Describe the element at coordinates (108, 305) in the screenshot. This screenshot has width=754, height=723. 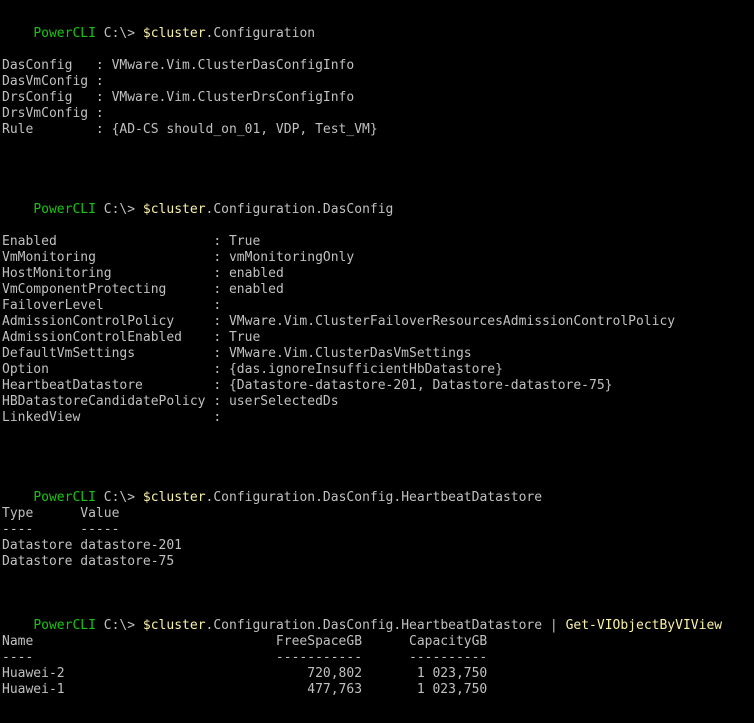
I see `property-name: FailoverLevel` at that location.